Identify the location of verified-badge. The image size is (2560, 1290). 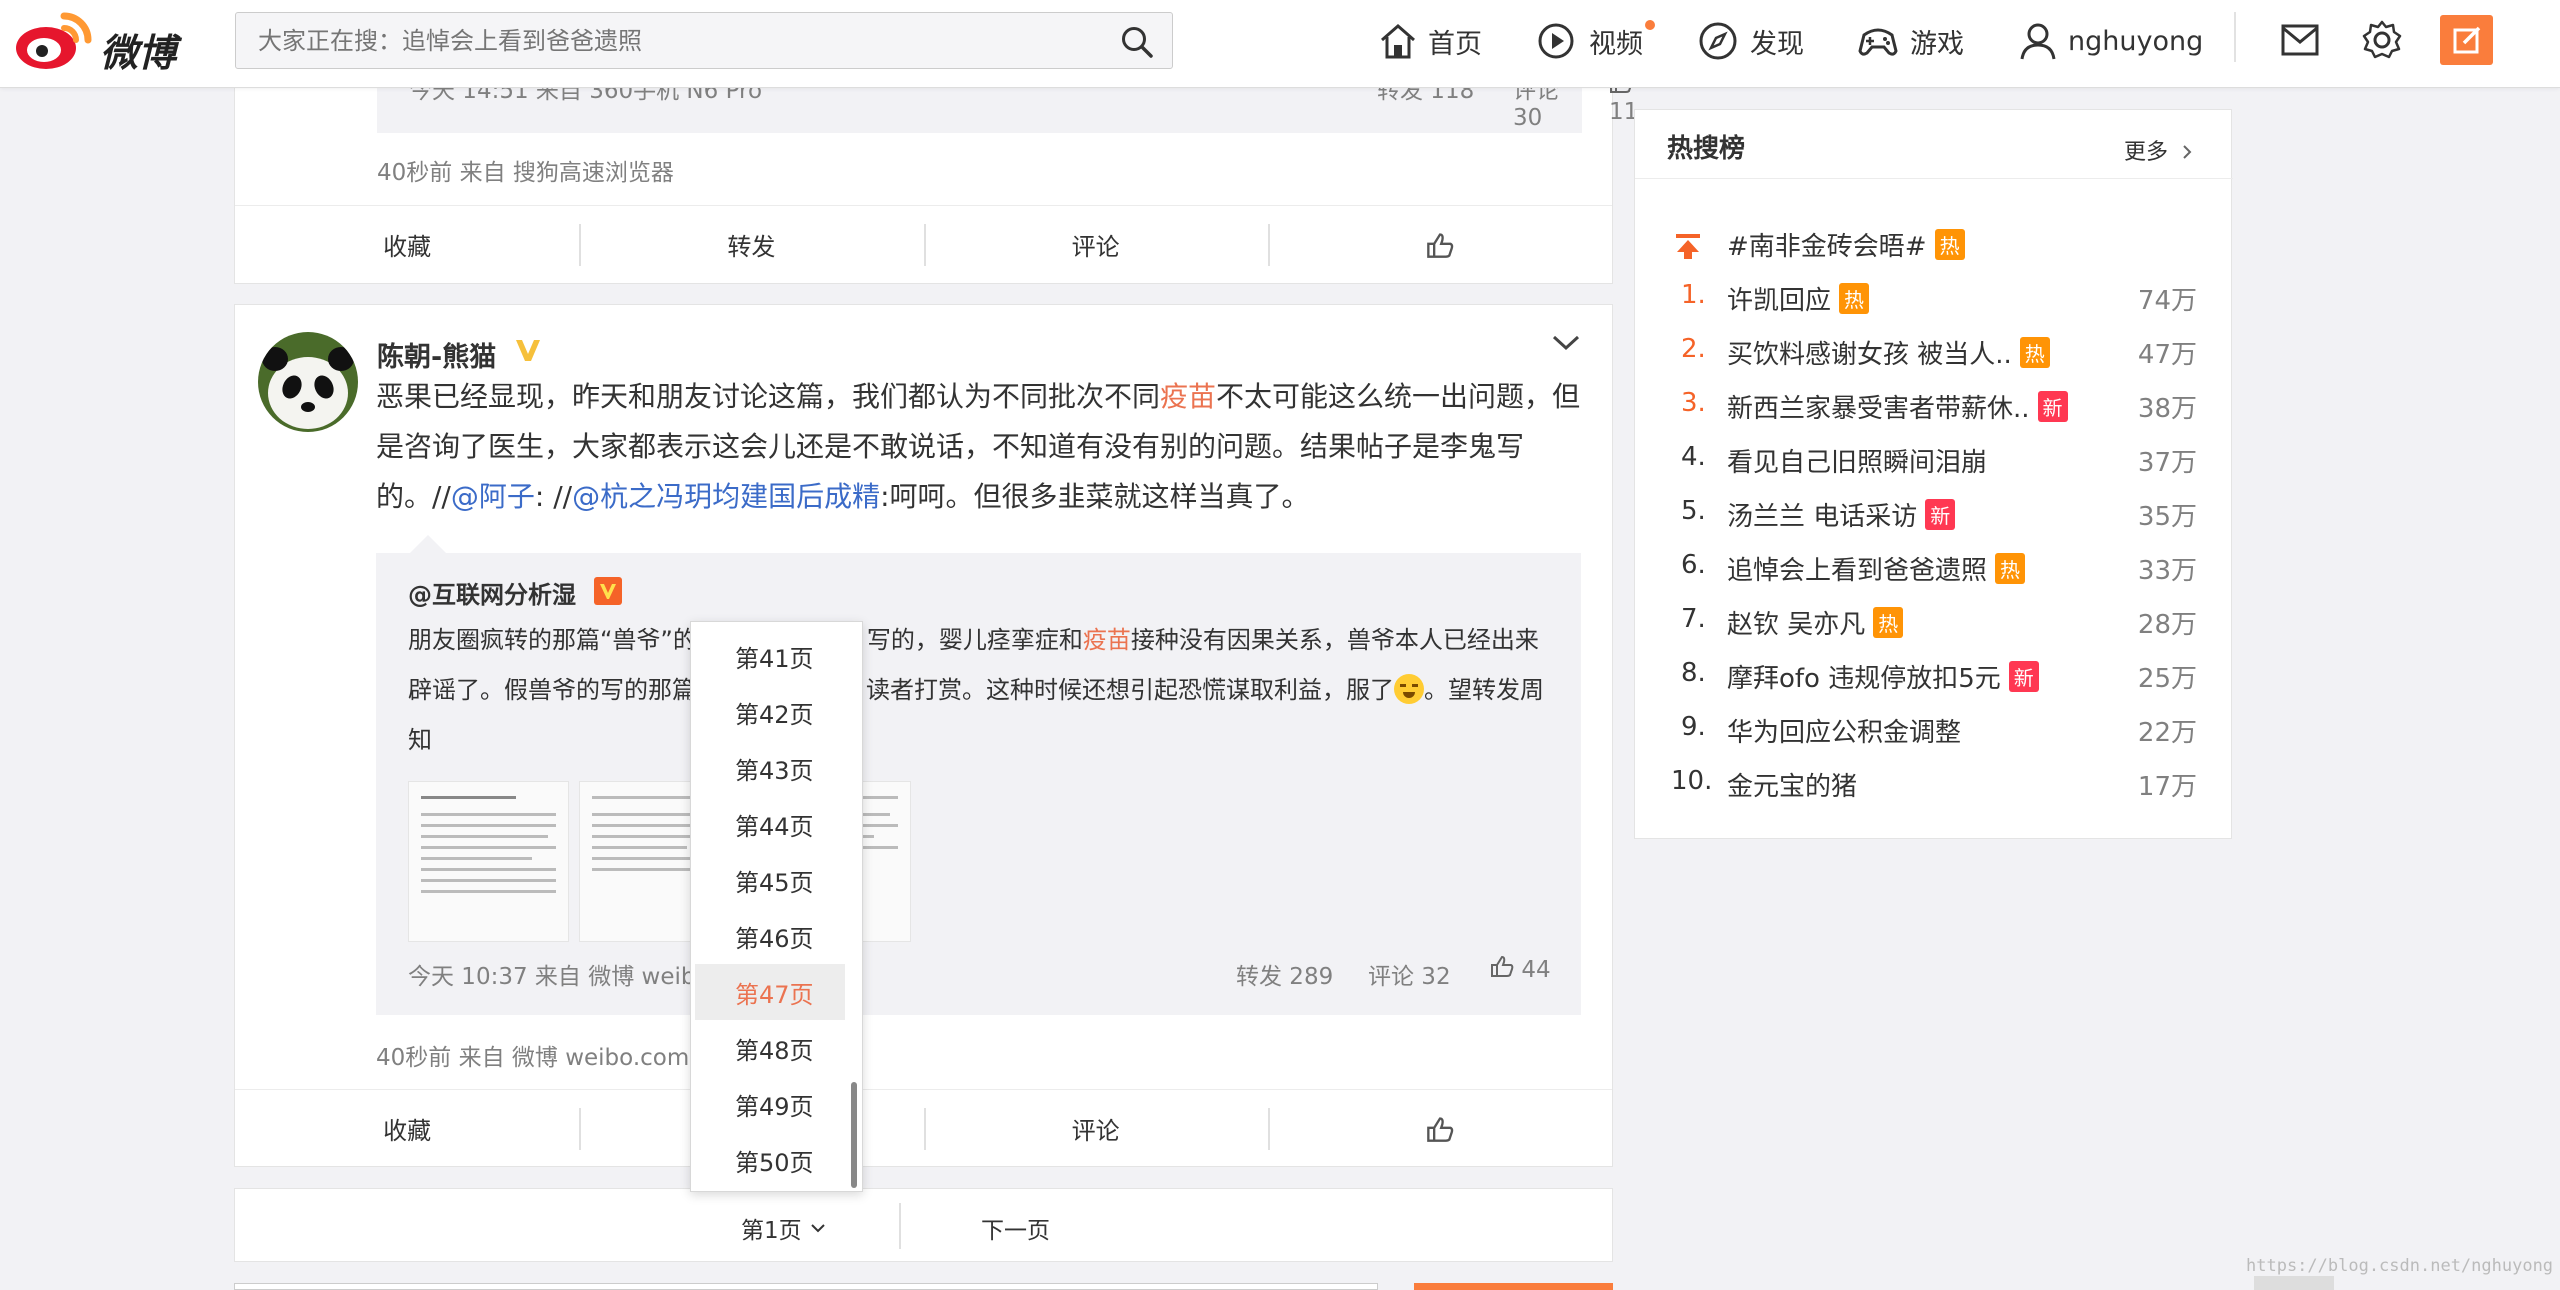
(528, 350).